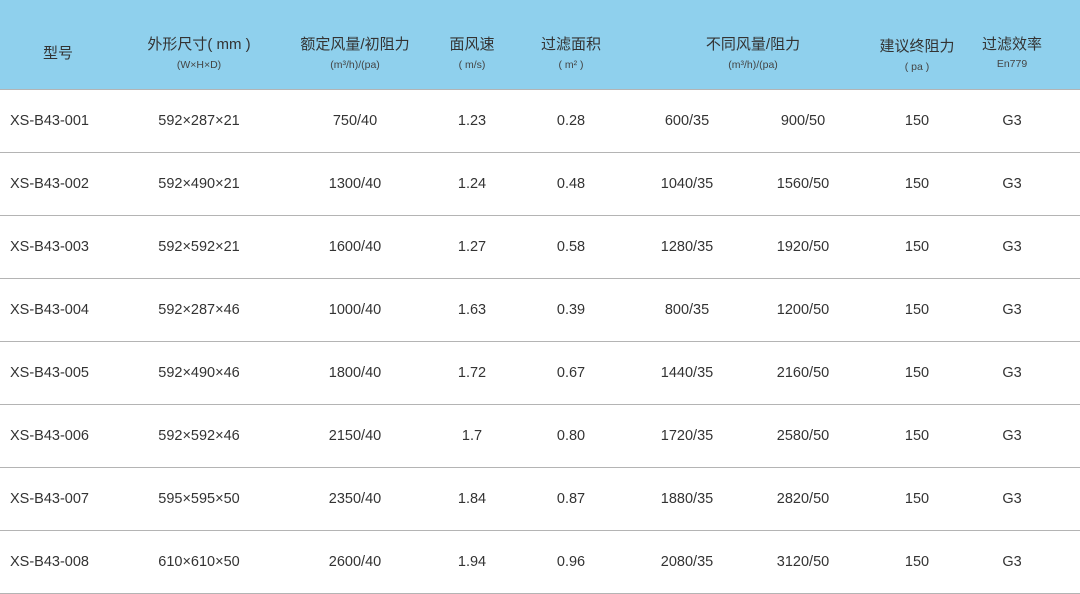 The width and height of the screenshot is (1080, 594). Describe the element at coordinates (355, 310) in the screenshot. I see `rated-airflow-cell: 1000/40` at that location.